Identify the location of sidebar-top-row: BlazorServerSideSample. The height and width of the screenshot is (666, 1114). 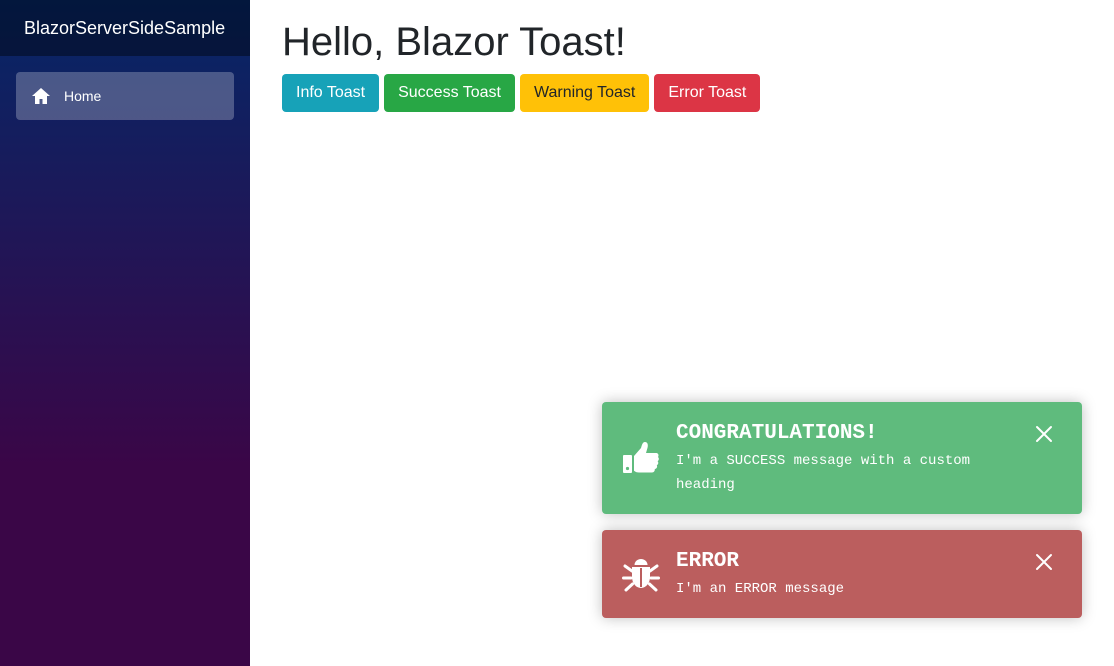
(125, 28).